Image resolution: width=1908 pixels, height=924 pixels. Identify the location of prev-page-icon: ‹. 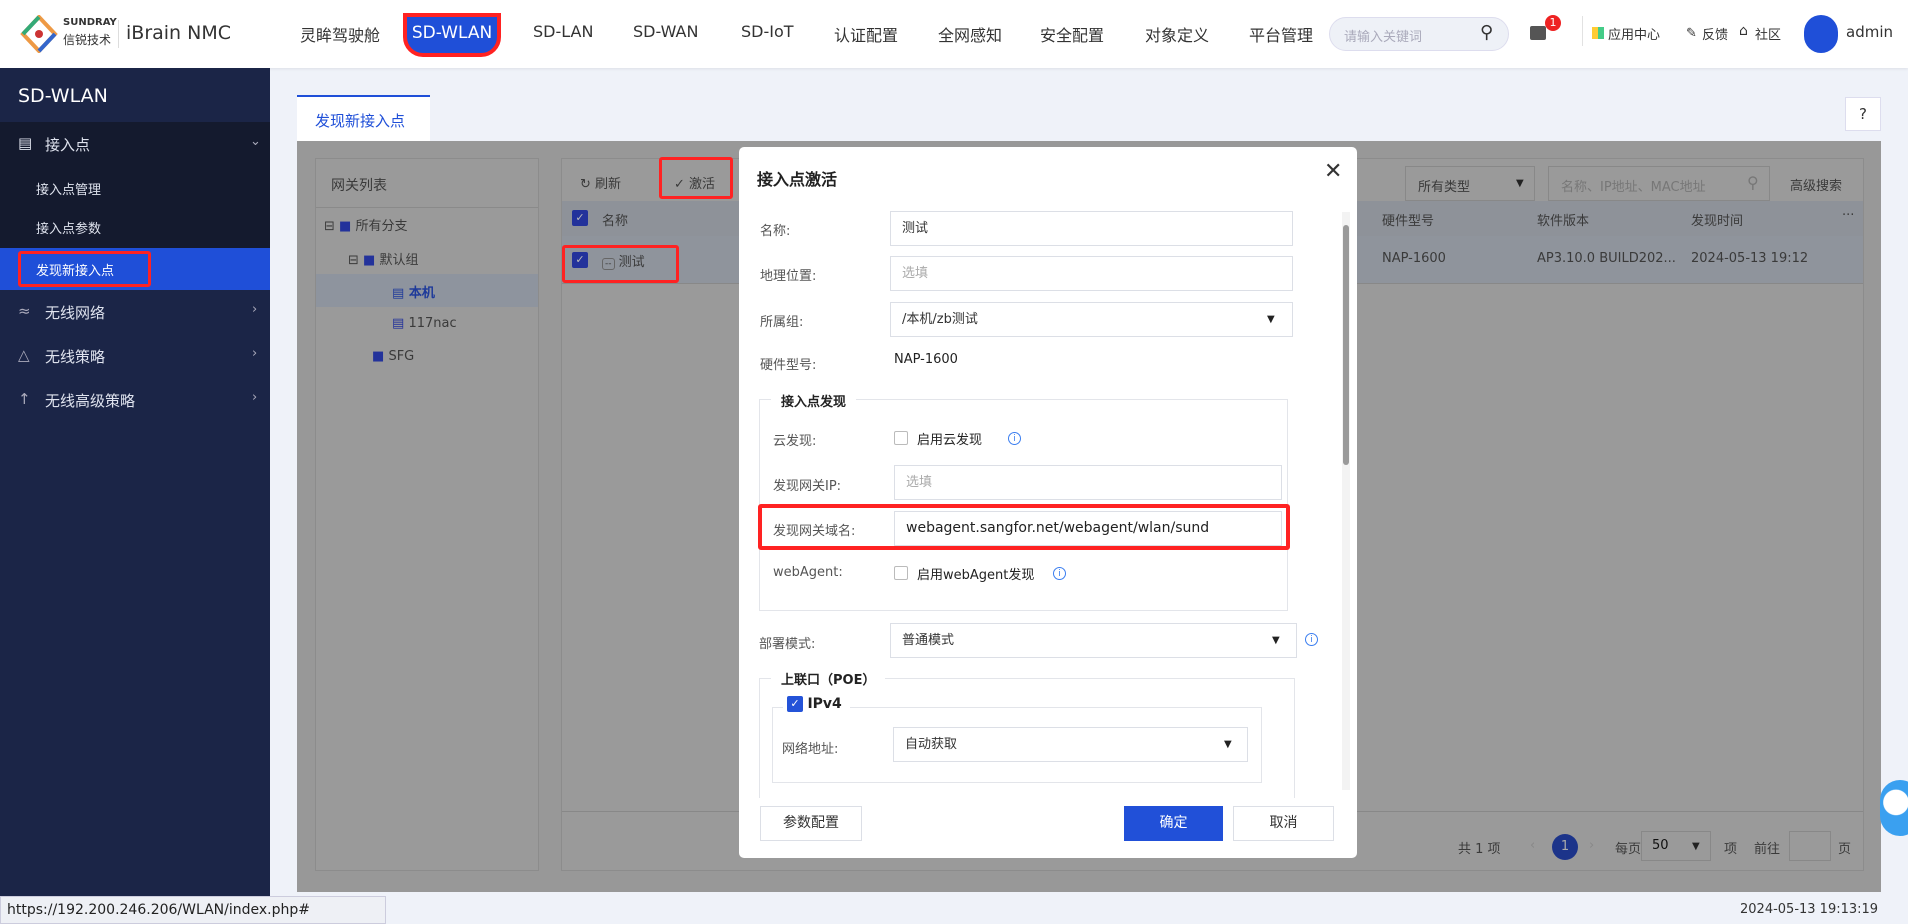
(1532, 845).